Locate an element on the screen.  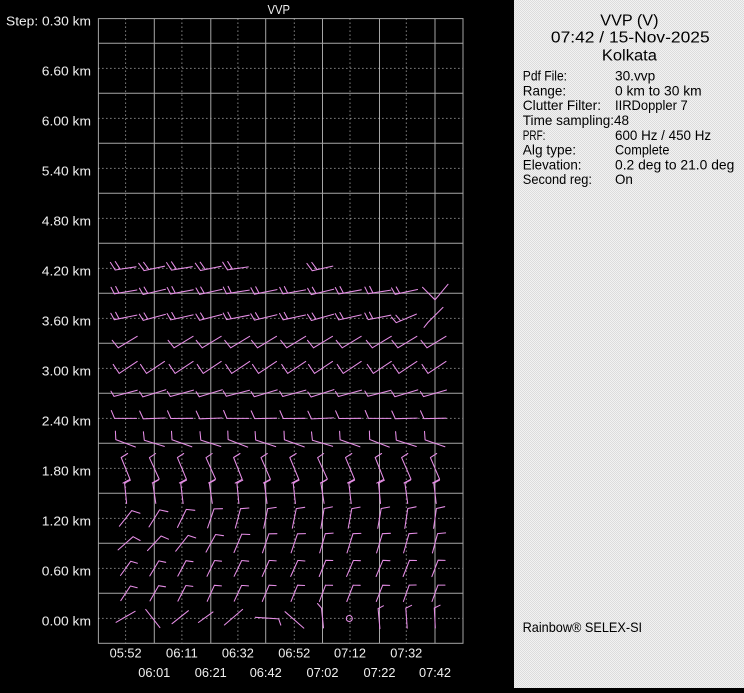
svg-text: Step: 0.30 km is located at coordinates (48, 21).